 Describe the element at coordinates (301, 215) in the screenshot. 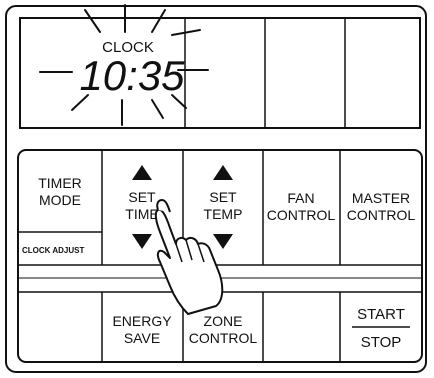

I see `fan-control-label-line2: CONTROL` at that location.